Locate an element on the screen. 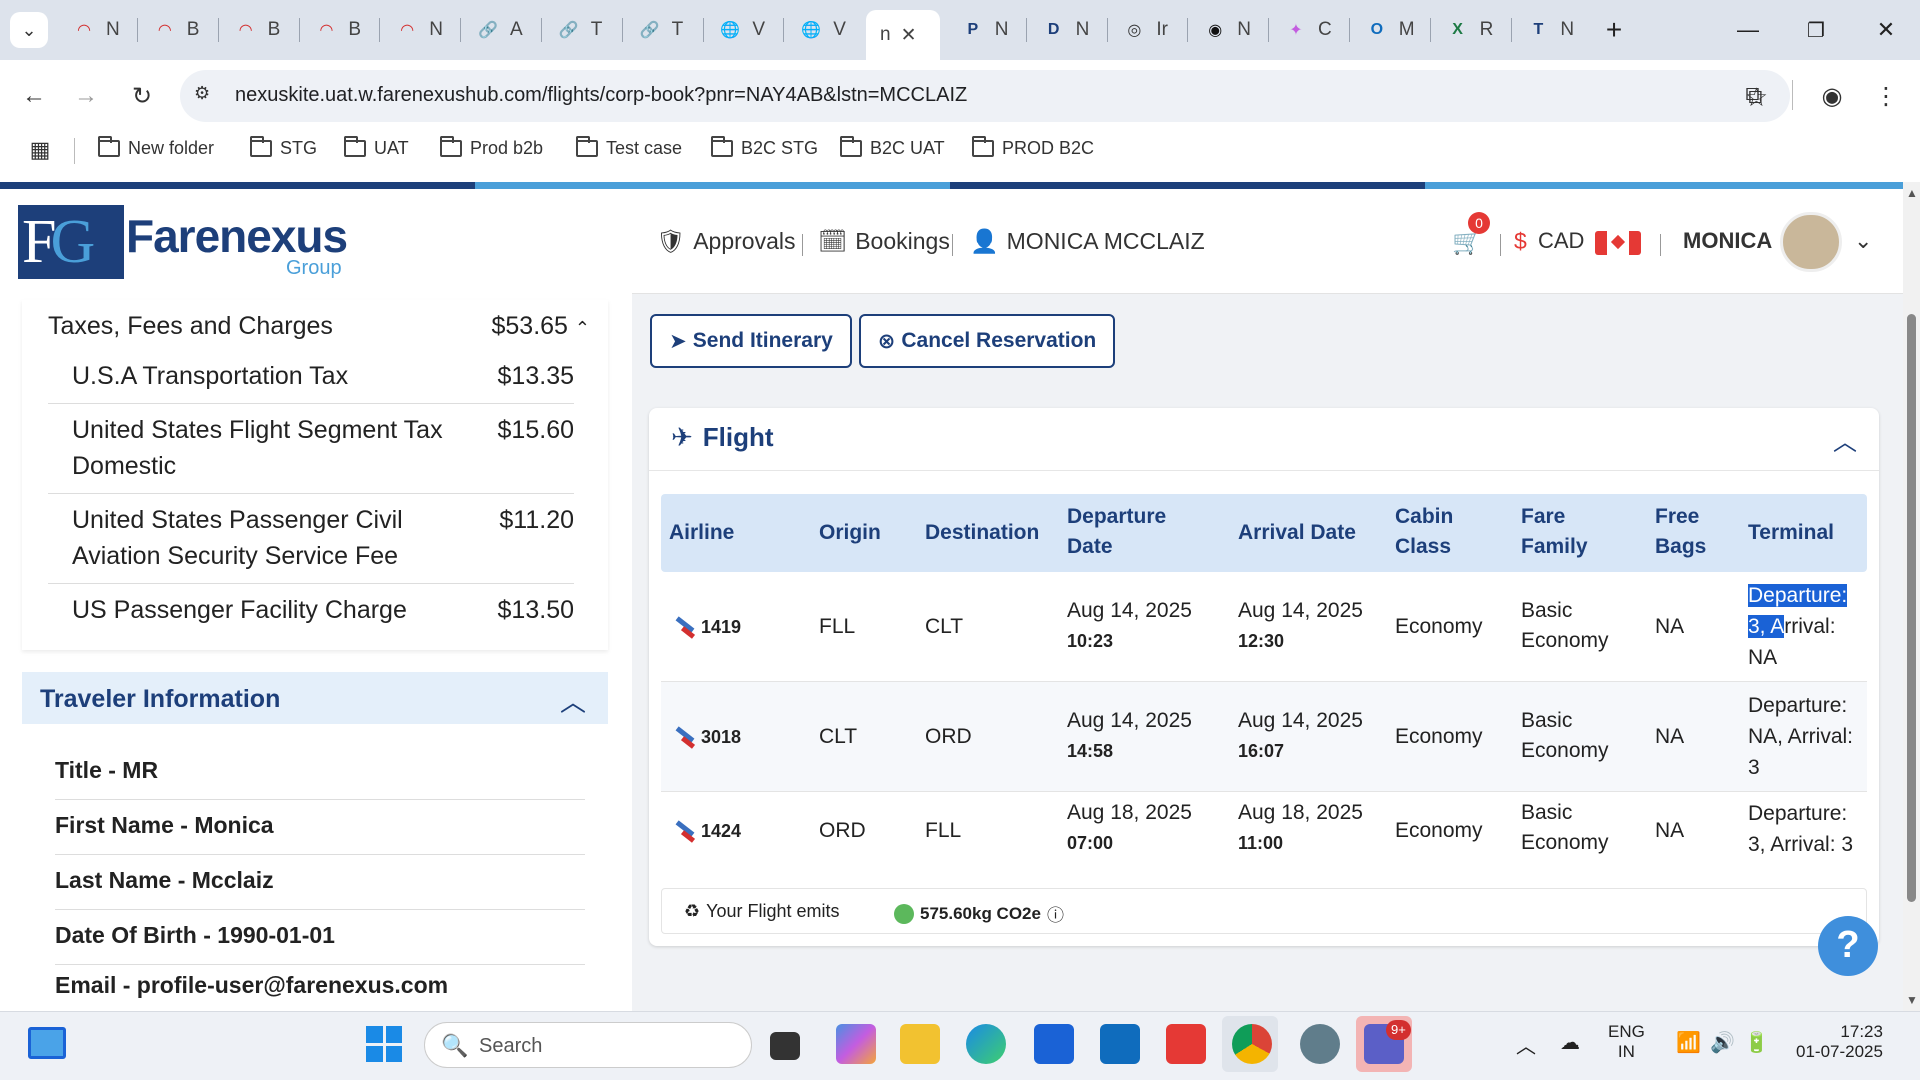 This screenshot has width=1920, height=1080. departure-time: 14:58 is located at coordinates (1090, 751).